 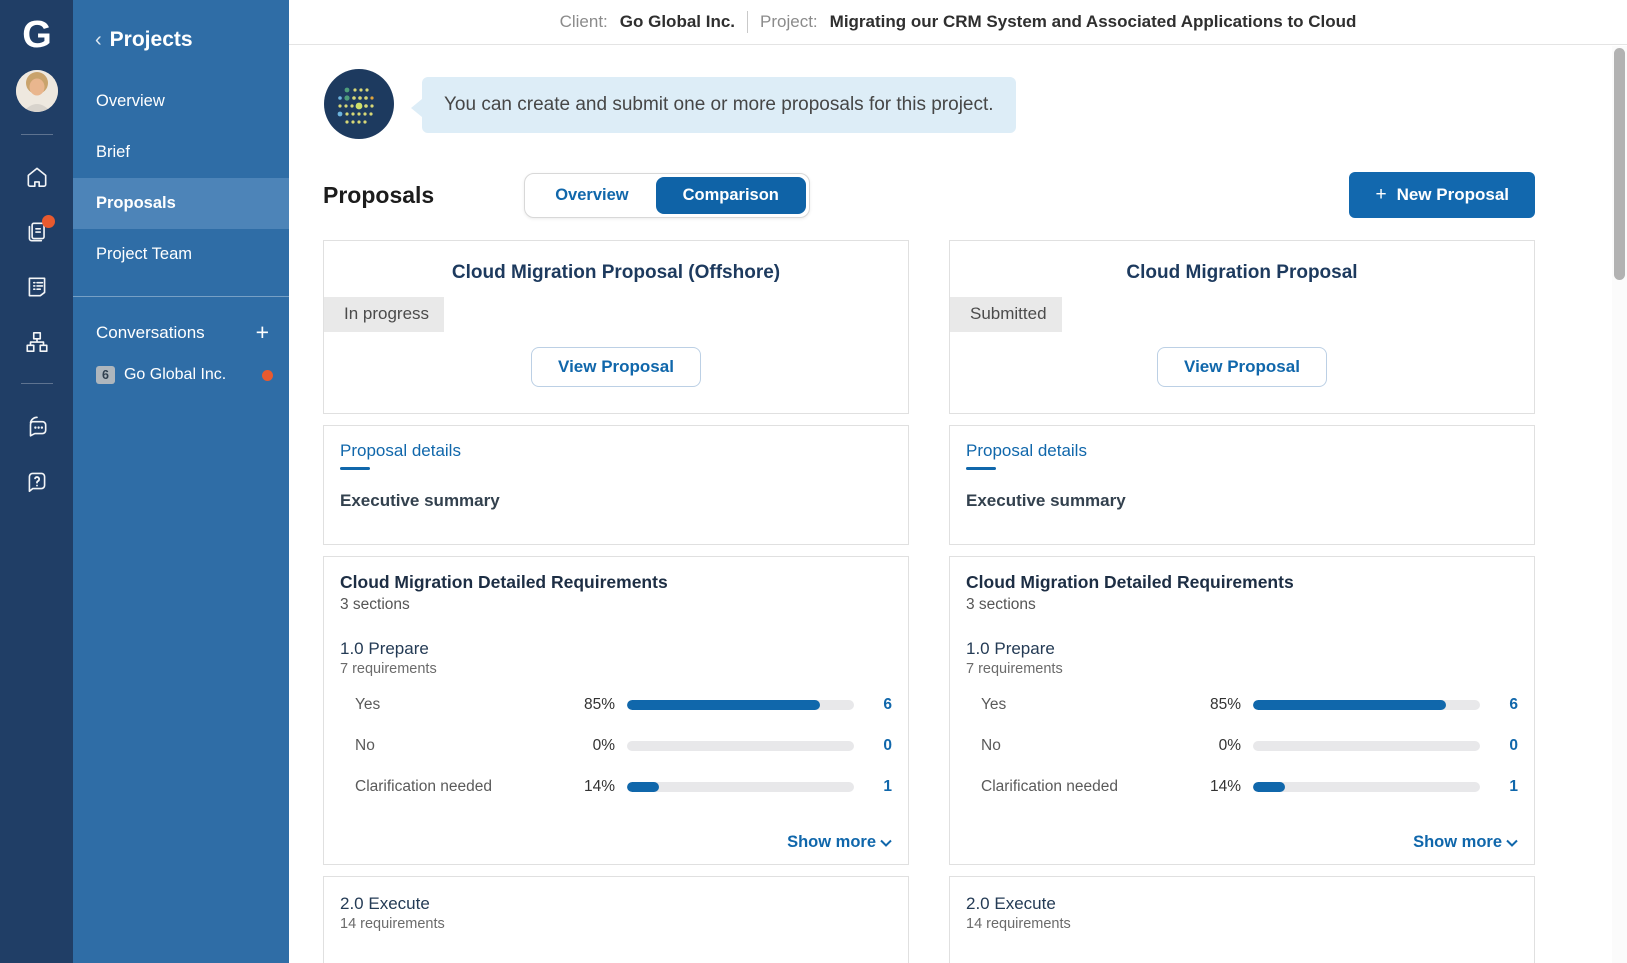 What do you see at coordinates (583, 21) in the screenshot?
I see `client-label: Client:` at bounding box center [583, 21].